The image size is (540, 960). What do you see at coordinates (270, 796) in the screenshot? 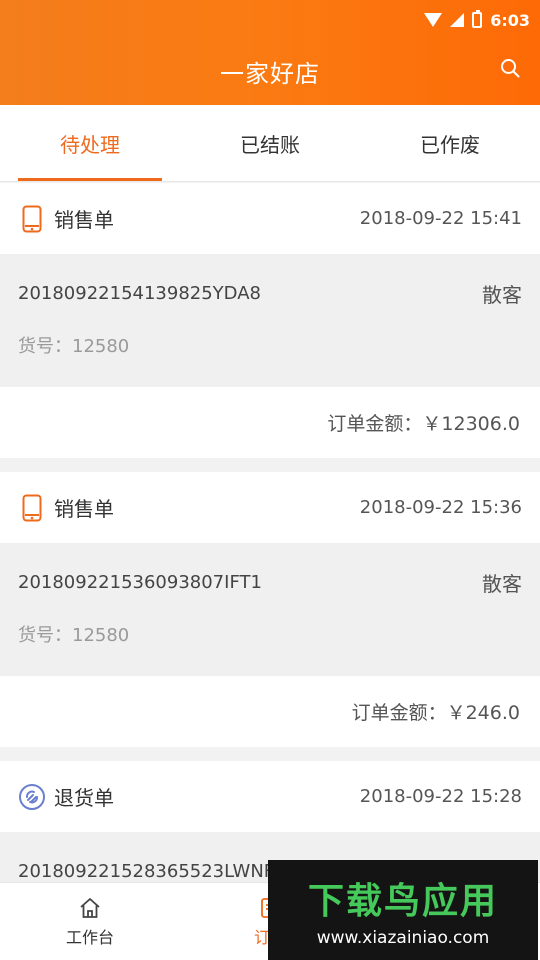
I see `order-header: 退货单 2018-09-22 15:28` at bounding box center [270, 796].